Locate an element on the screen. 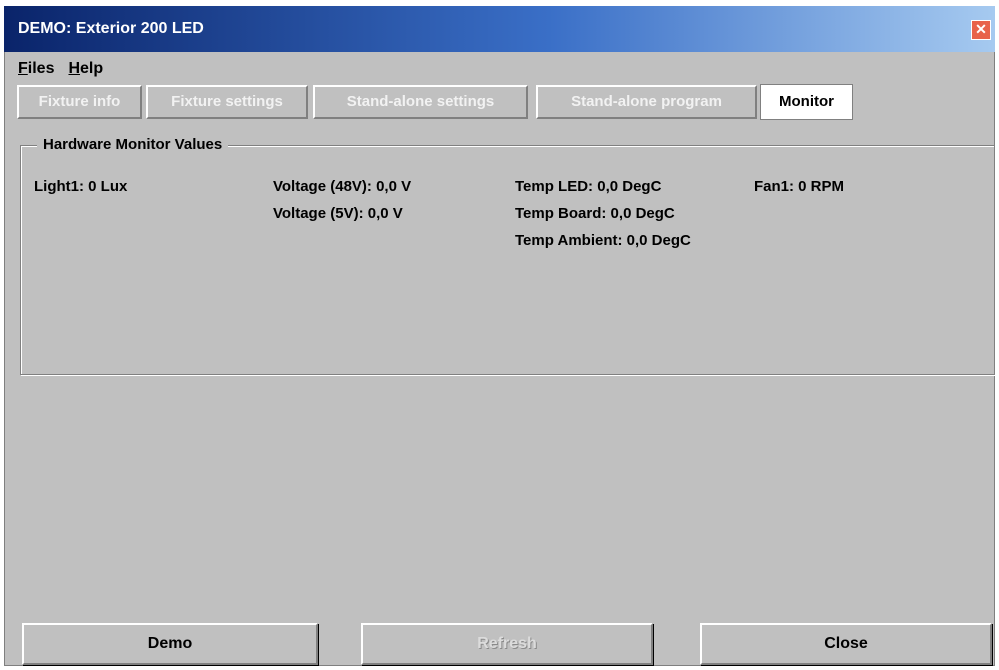  voltage-48v-readout: Voltage (48V): 0,0 V is located at coordinates (342, 186).